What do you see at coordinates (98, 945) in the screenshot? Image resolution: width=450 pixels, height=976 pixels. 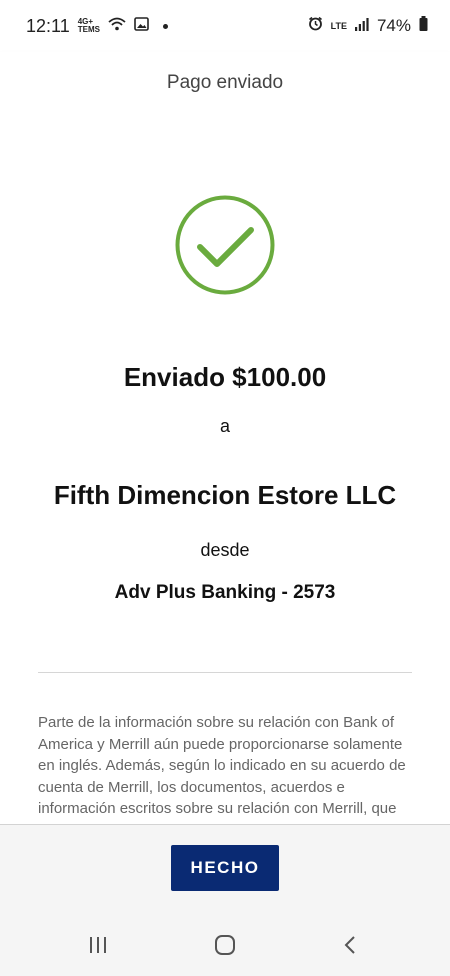 I see `recent-apps-icon` at bounding box center [98, 945].